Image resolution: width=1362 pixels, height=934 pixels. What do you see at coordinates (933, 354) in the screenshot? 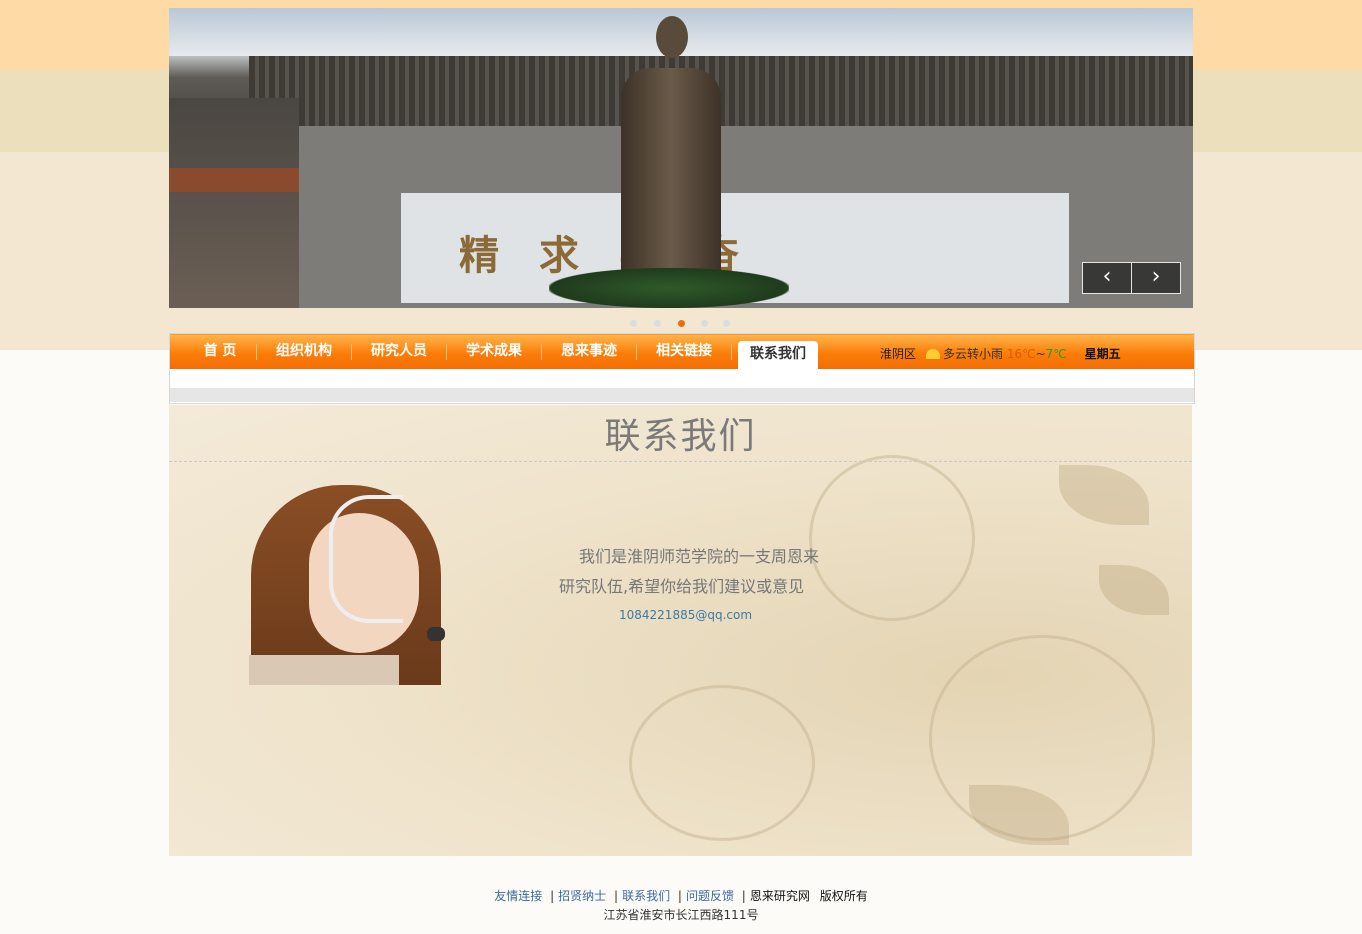
I see `partly-cloudy-icon` at bounding box center [933, 354].